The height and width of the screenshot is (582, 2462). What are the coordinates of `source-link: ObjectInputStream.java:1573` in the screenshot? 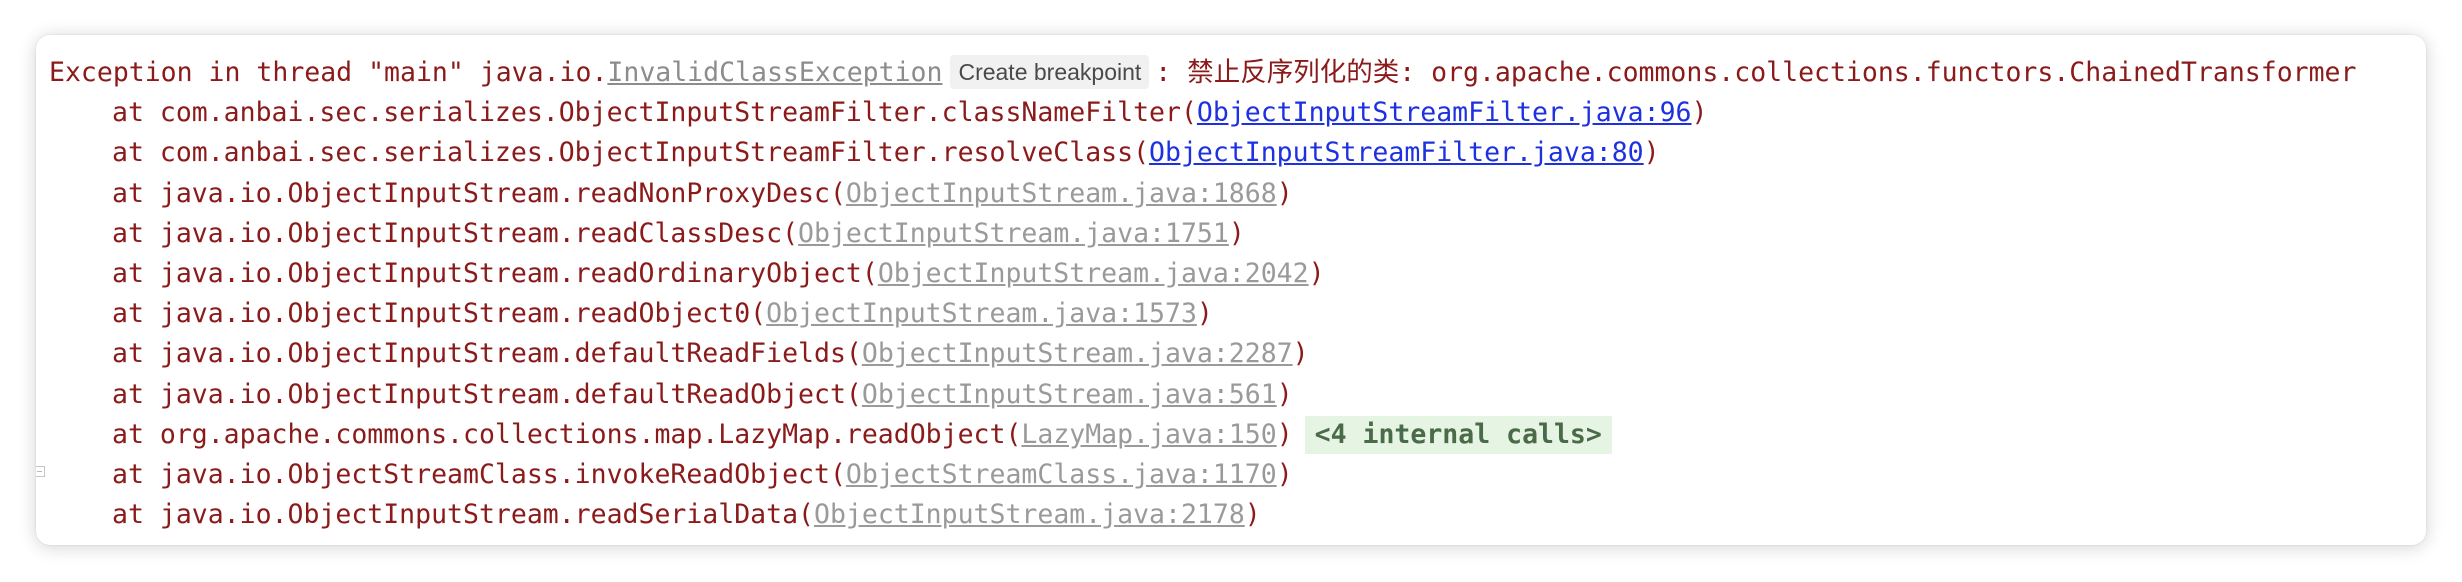 It's located at (981, 313).